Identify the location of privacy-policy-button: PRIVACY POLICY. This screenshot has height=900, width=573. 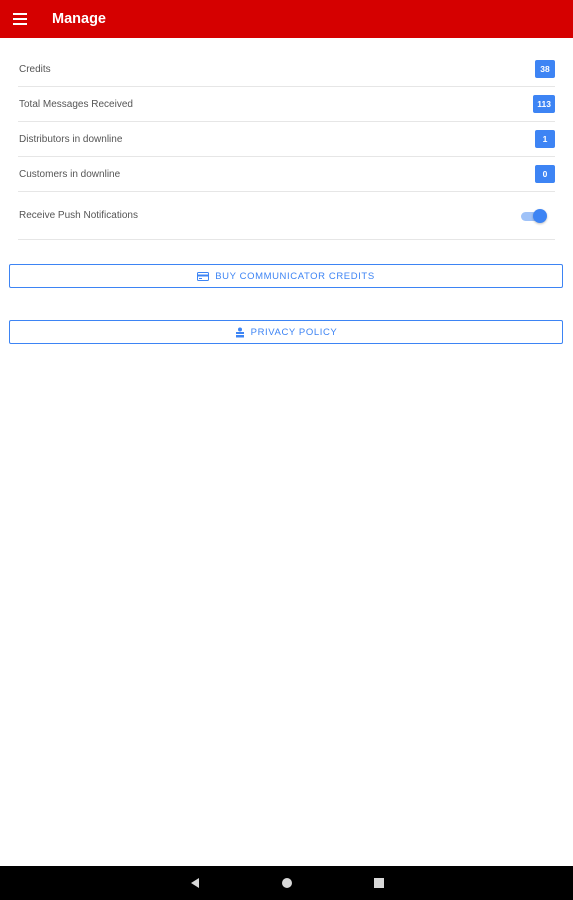
(286, 332).